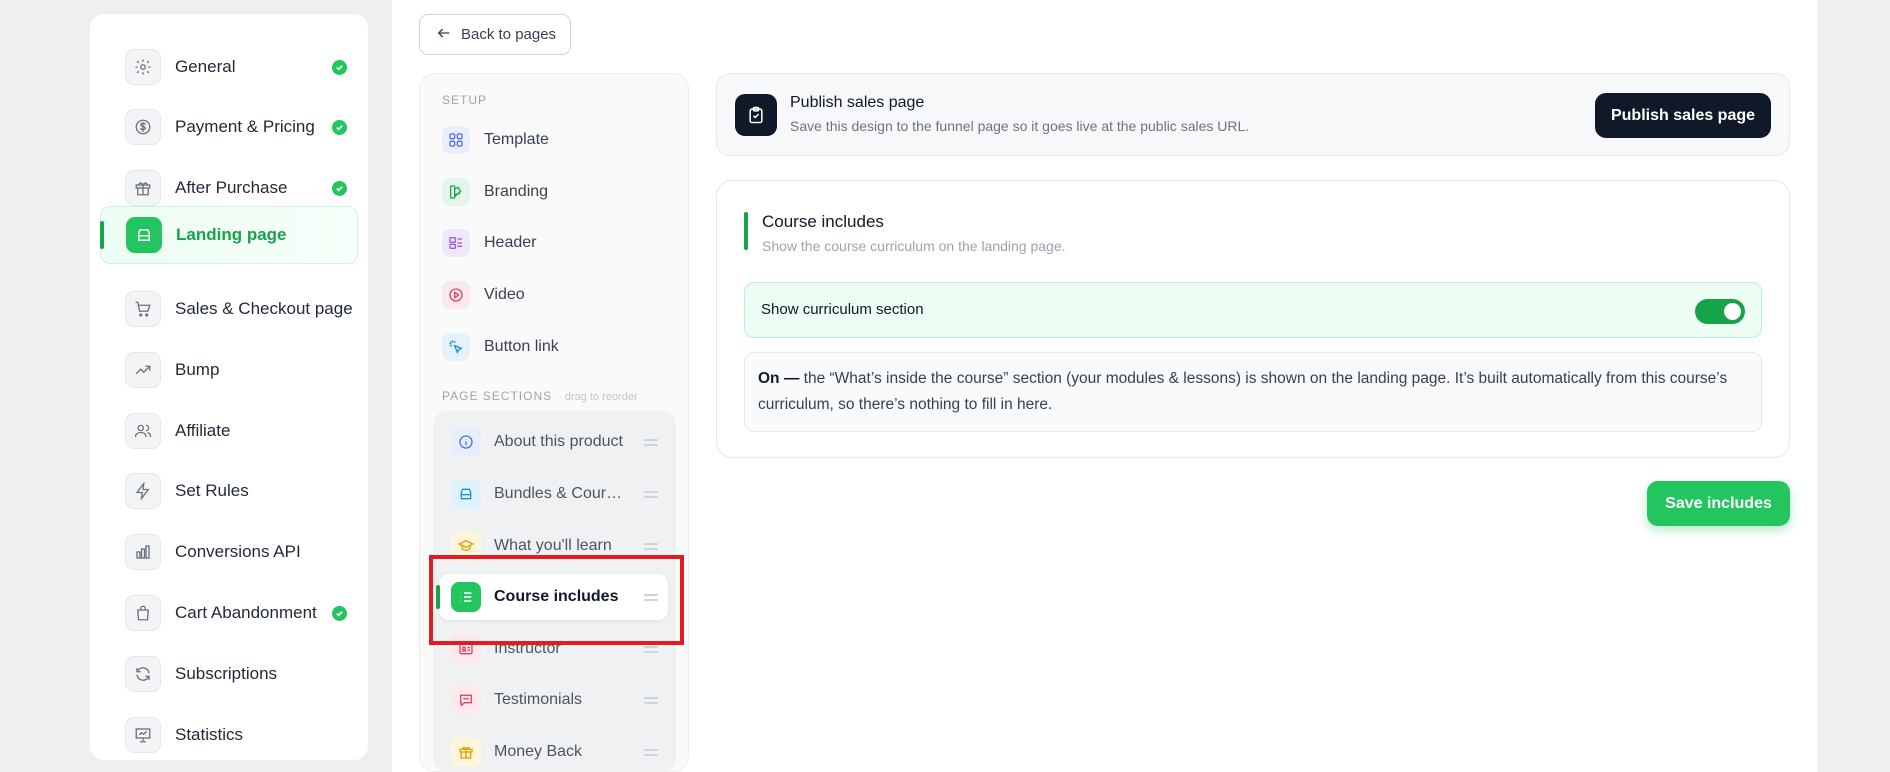 The height and width of the screenshot is (772, 1890). I want to click on nav-item-label: Cart Abandonment, so click(246, 612).